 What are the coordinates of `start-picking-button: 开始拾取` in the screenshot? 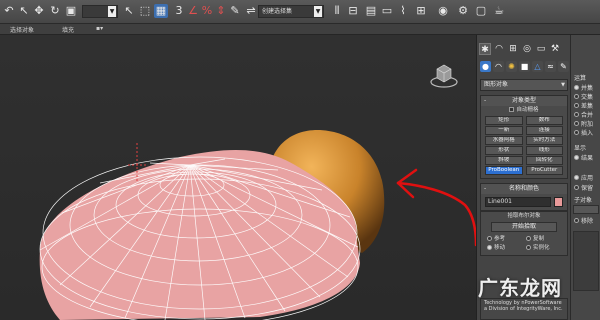 It's located at (524, 227).